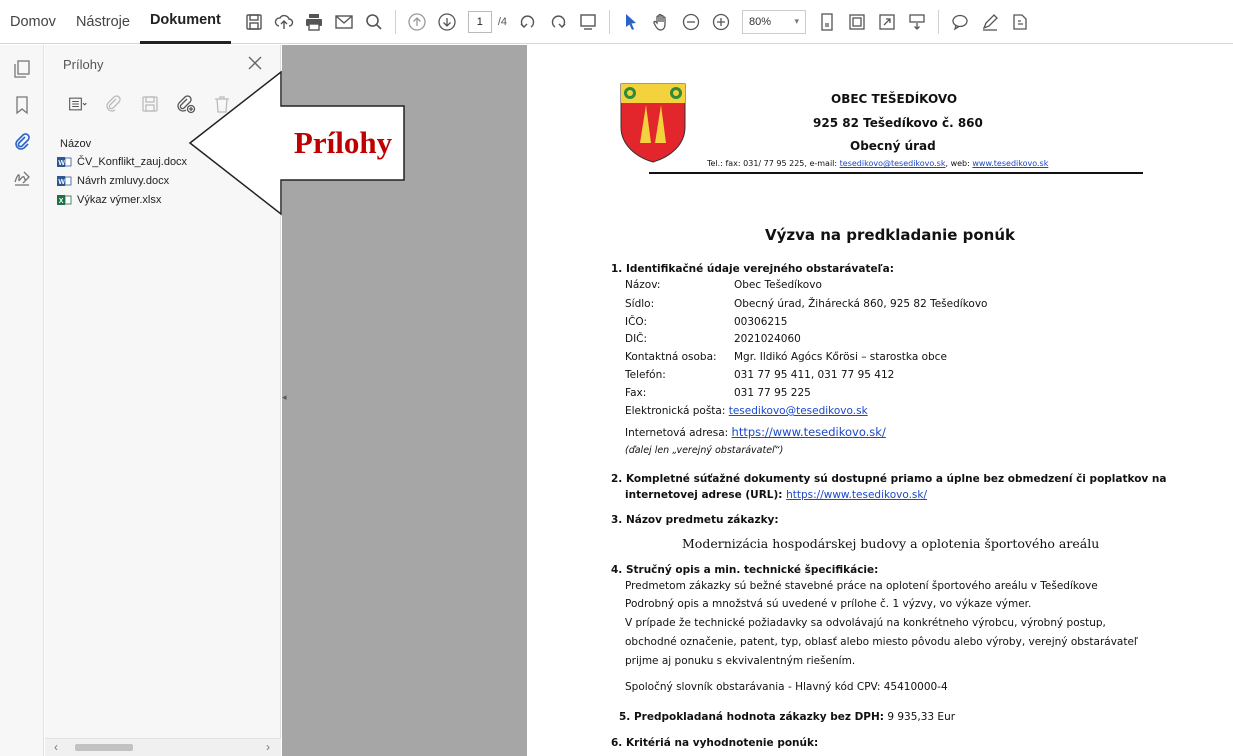  I want to click on email-link: tesedikovo@tesedikovo.sk, so click(798, 411).